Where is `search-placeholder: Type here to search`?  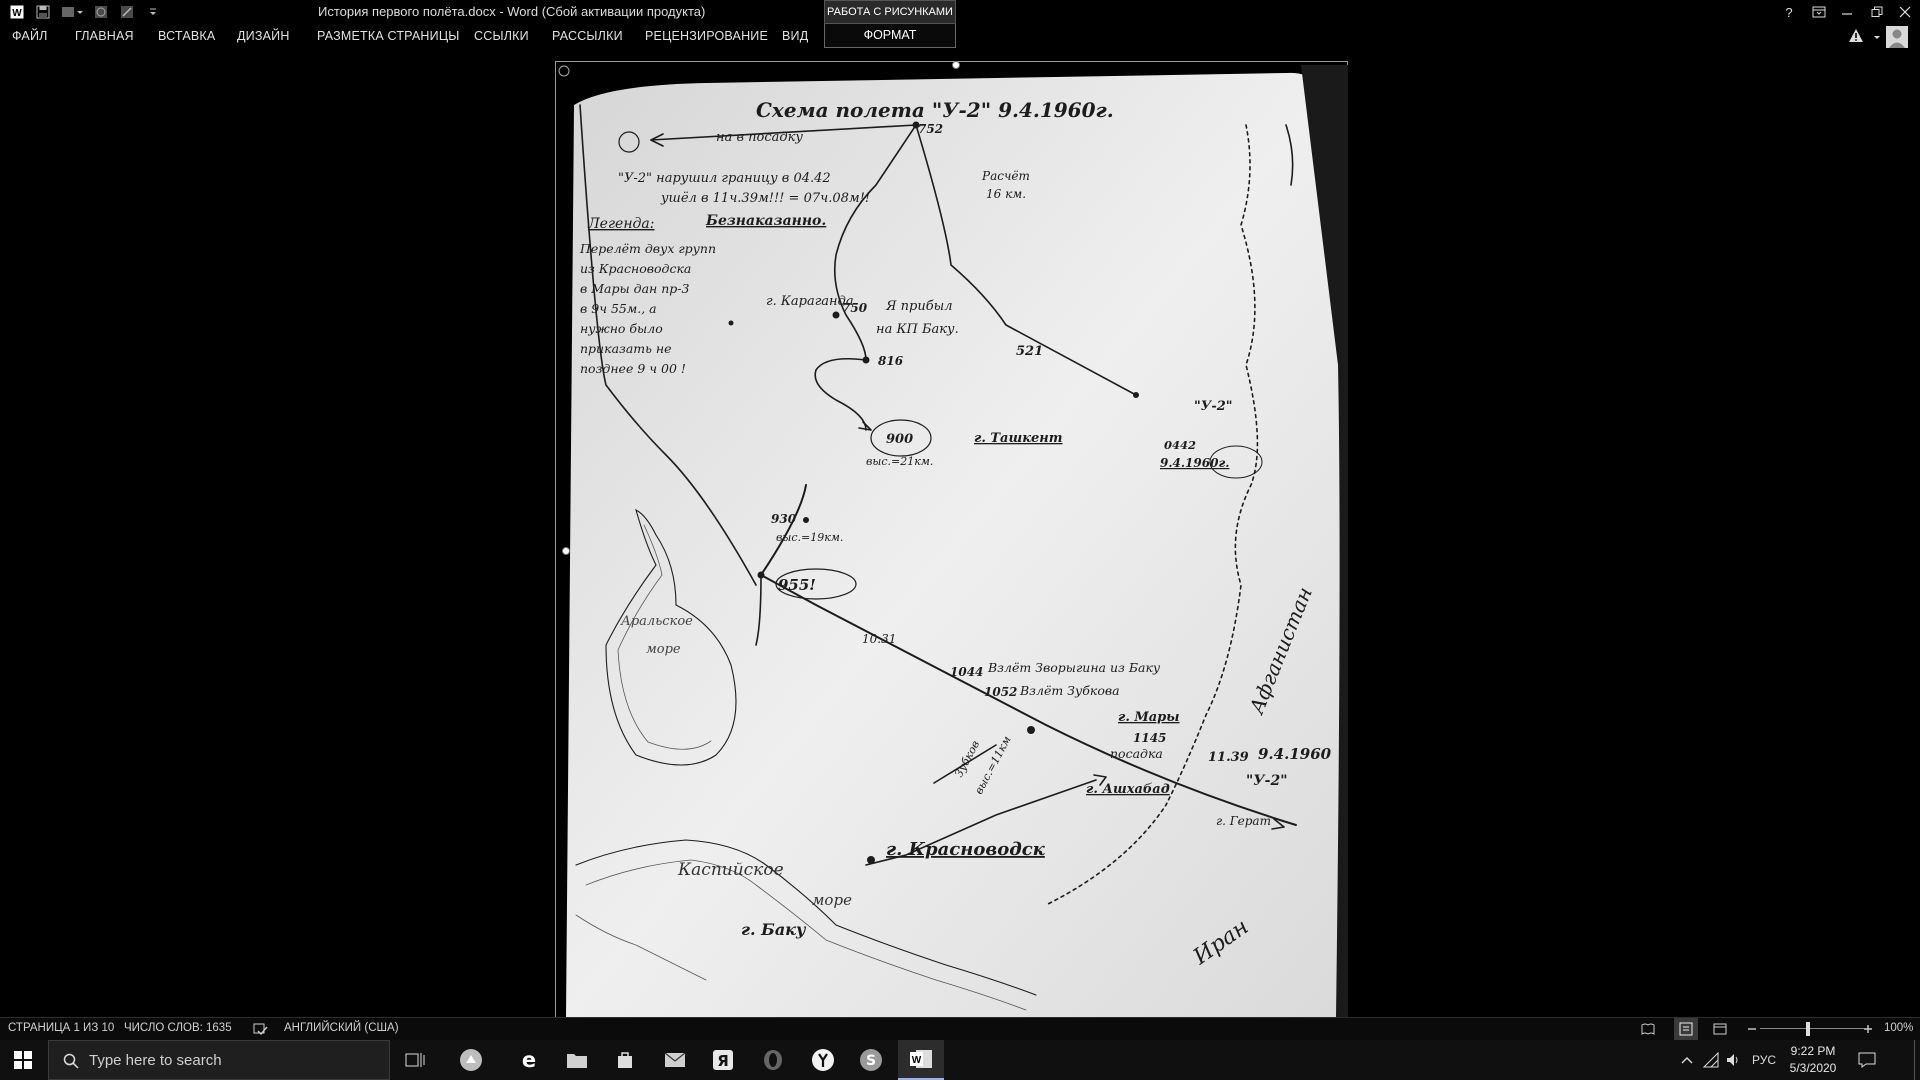
search-placeholder: Type here to search is located at coordinates (155, 1060).